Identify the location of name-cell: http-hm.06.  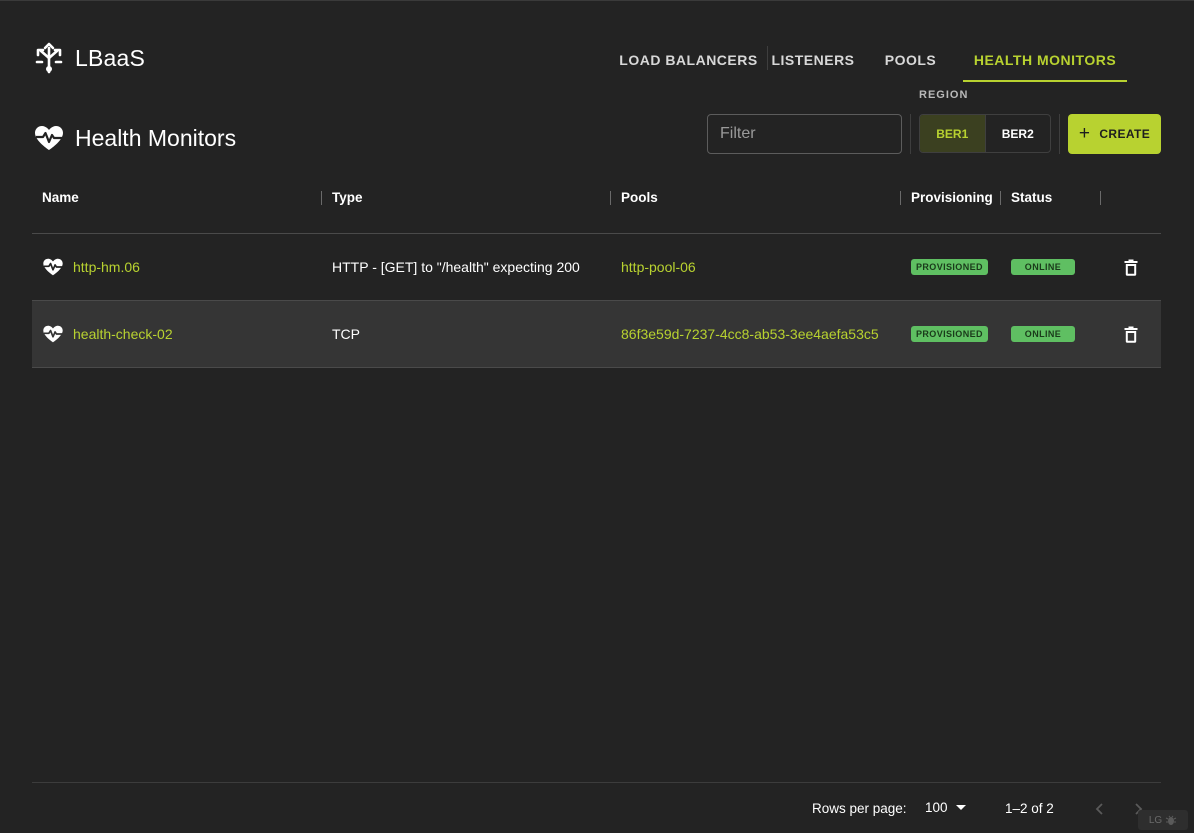
(91, 267).